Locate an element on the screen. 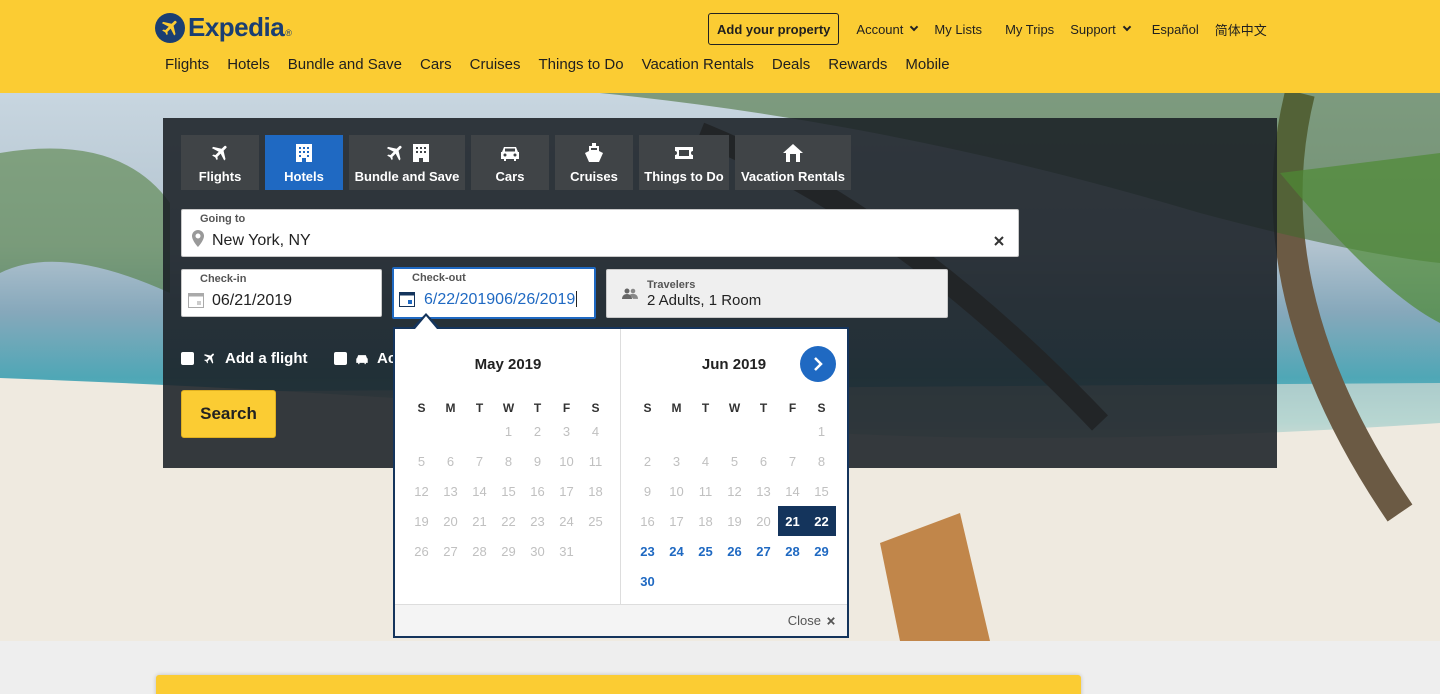  calendar-day: 23 is located at coordinates (647, 551).